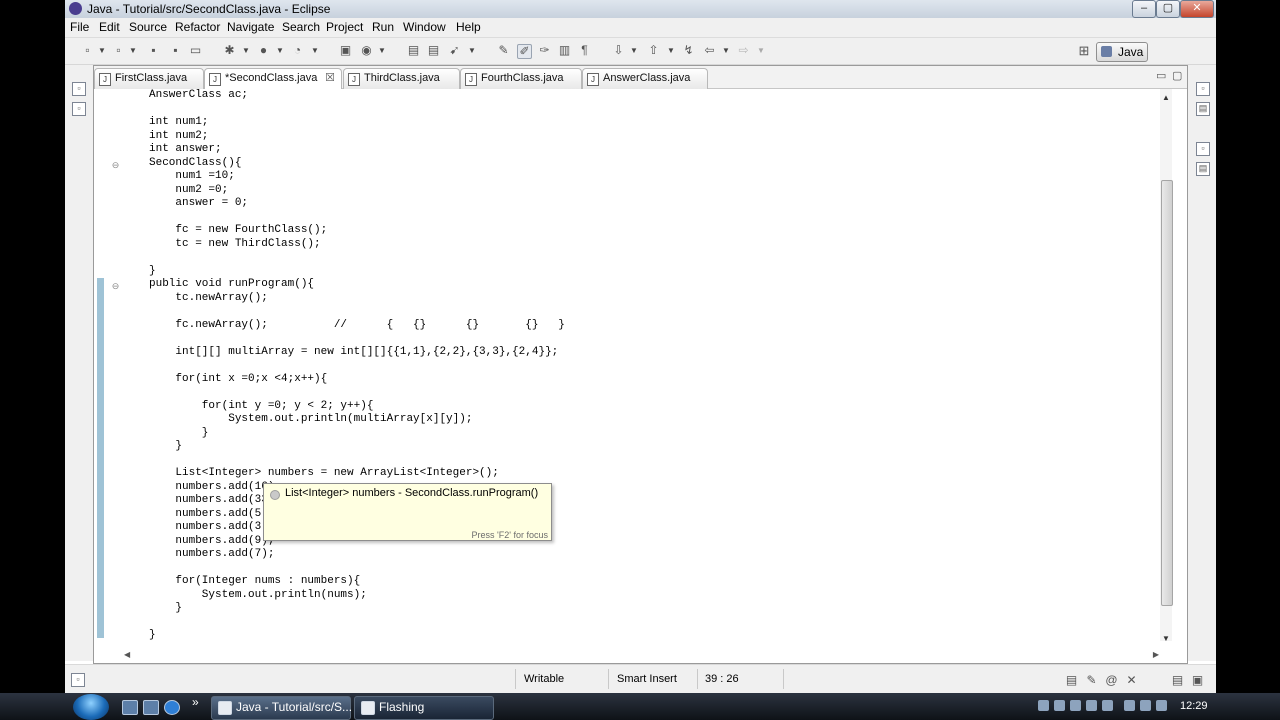 The height and width of the screenshot is (720, 1280). Describe the element at coordinates (1059, 705) in the screenshot. I see `tray-network-icon` at that location.